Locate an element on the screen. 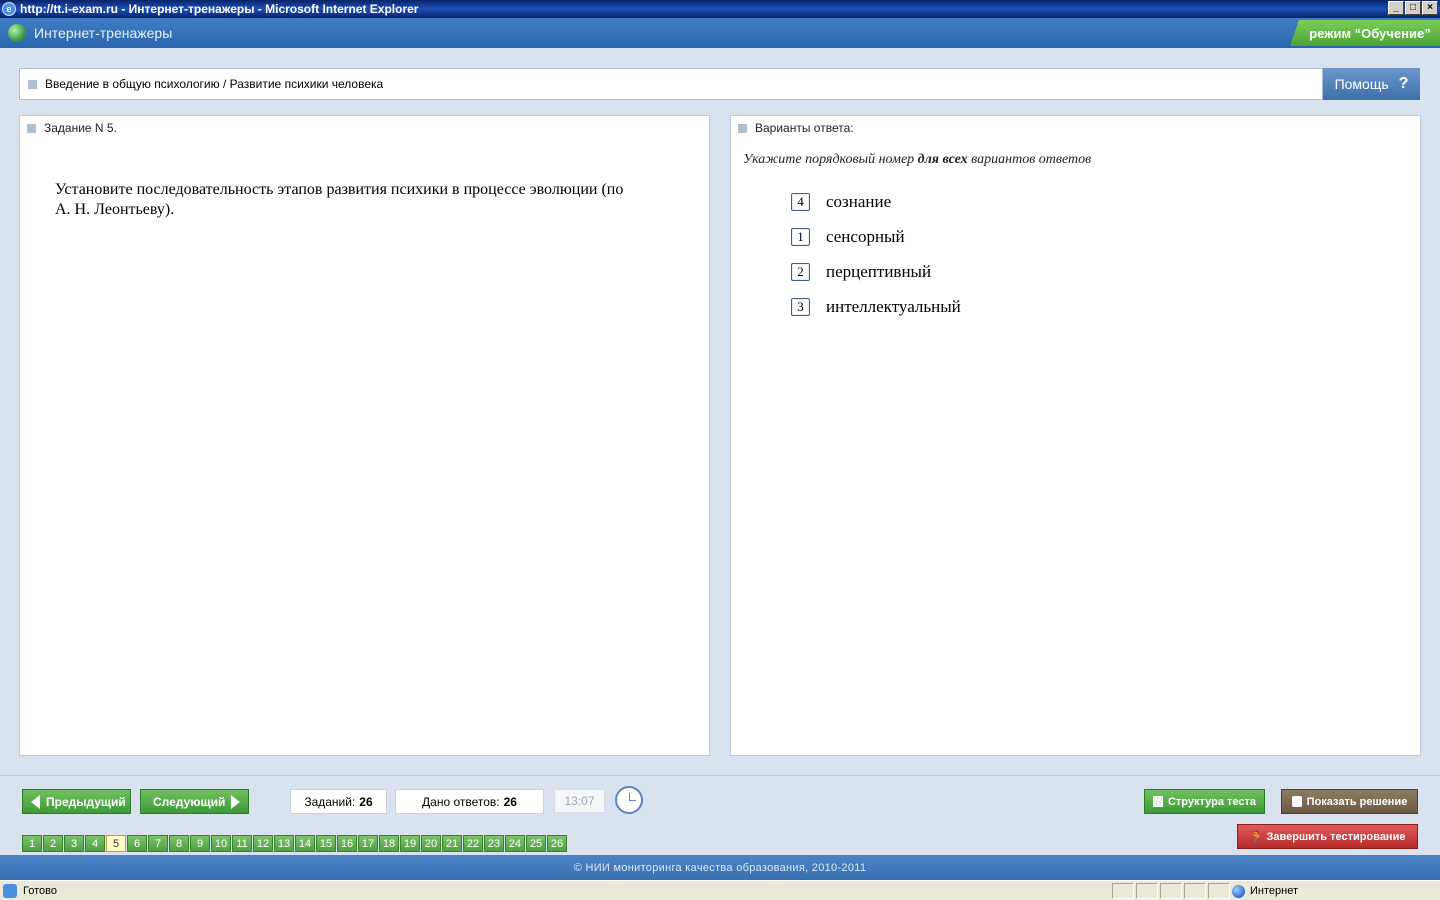 Image resolution: width=1440 pixels, height=900 pixels. status-text: Готово is located at coordinates (40, 890).